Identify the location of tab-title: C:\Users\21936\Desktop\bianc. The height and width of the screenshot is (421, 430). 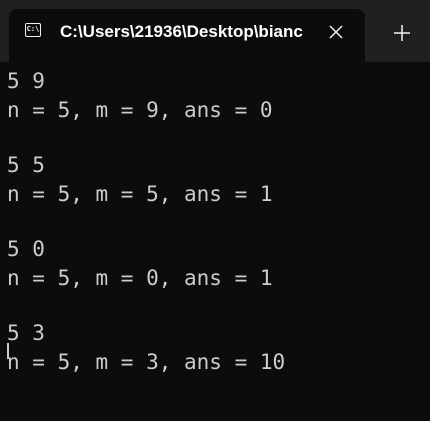
(181, 31).